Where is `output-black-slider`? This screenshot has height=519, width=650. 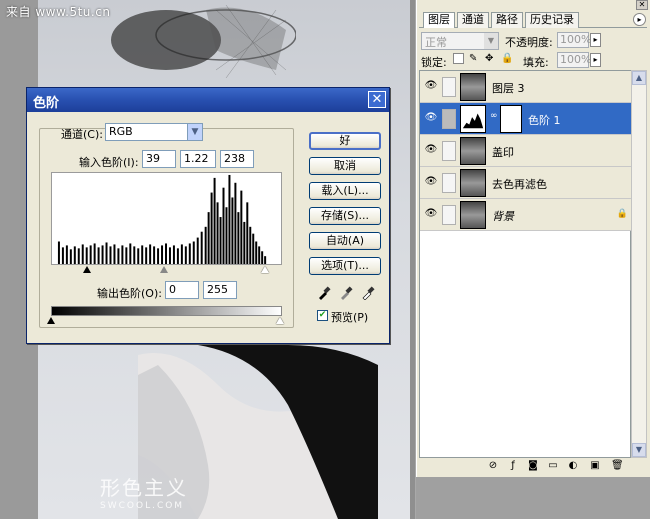
output-black-slider is located at coordinates (51, 320).